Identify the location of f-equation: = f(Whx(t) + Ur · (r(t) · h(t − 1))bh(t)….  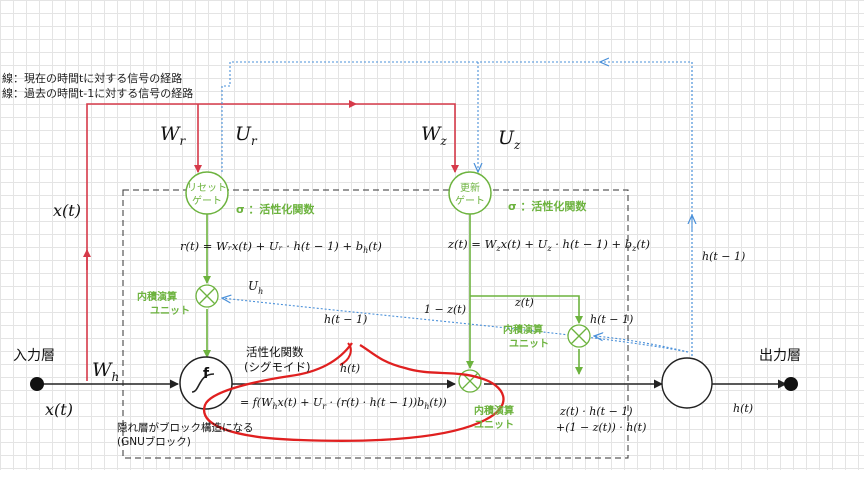
(343, 403).